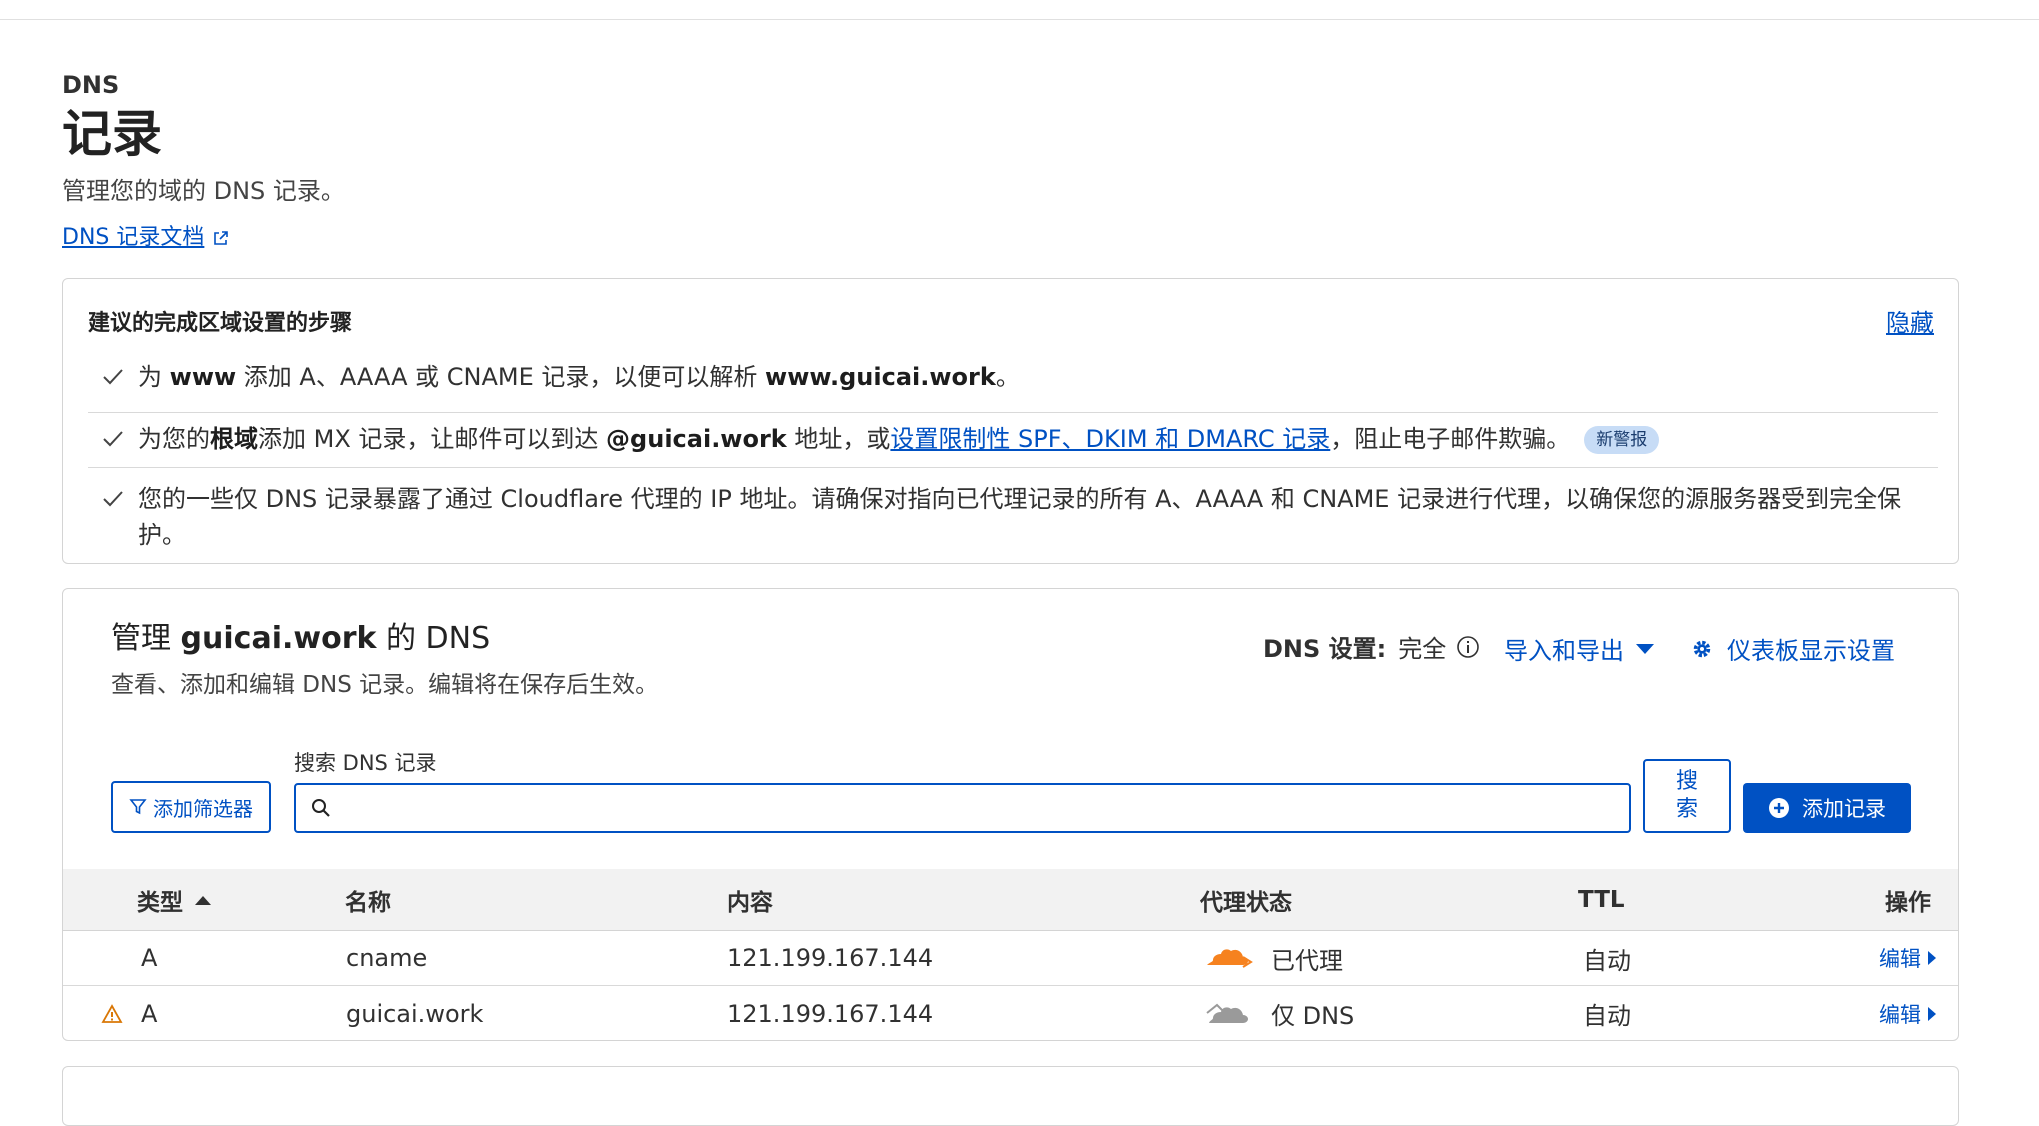 The width and height of the screenshot is (2039, 1126). Describe the element at coordinates (1468, 647) in the screenshot. I see `info-icon` at that location.